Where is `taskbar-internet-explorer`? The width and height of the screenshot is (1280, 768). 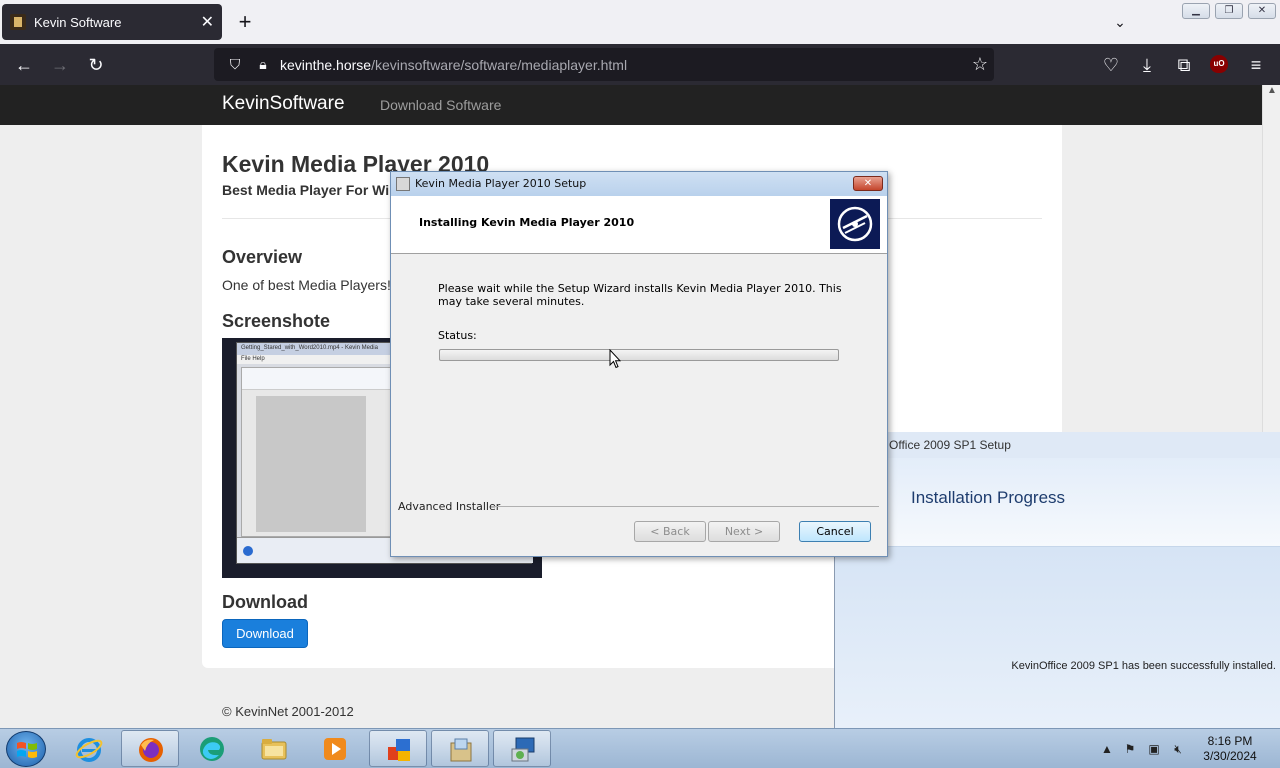
taskbar-internet-explorer is located at coordinates (89, 748).